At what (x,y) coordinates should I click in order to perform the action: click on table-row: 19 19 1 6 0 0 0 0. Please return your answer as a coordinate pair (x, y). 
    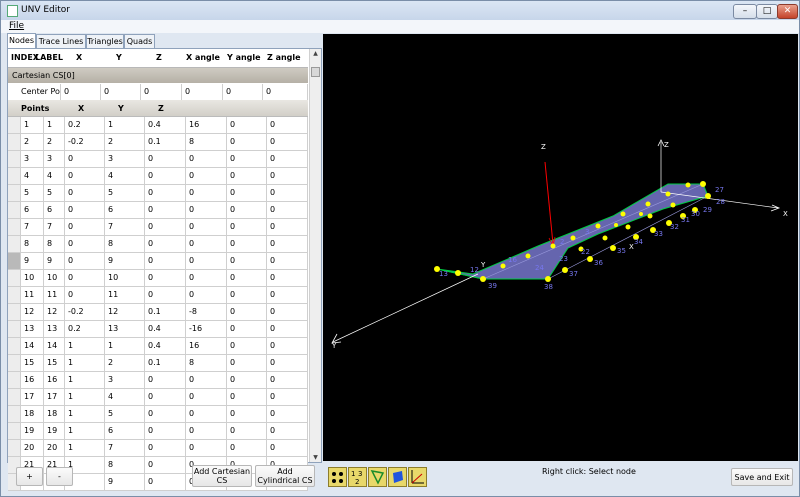
    Looking at the image, I should click on (158, 431).